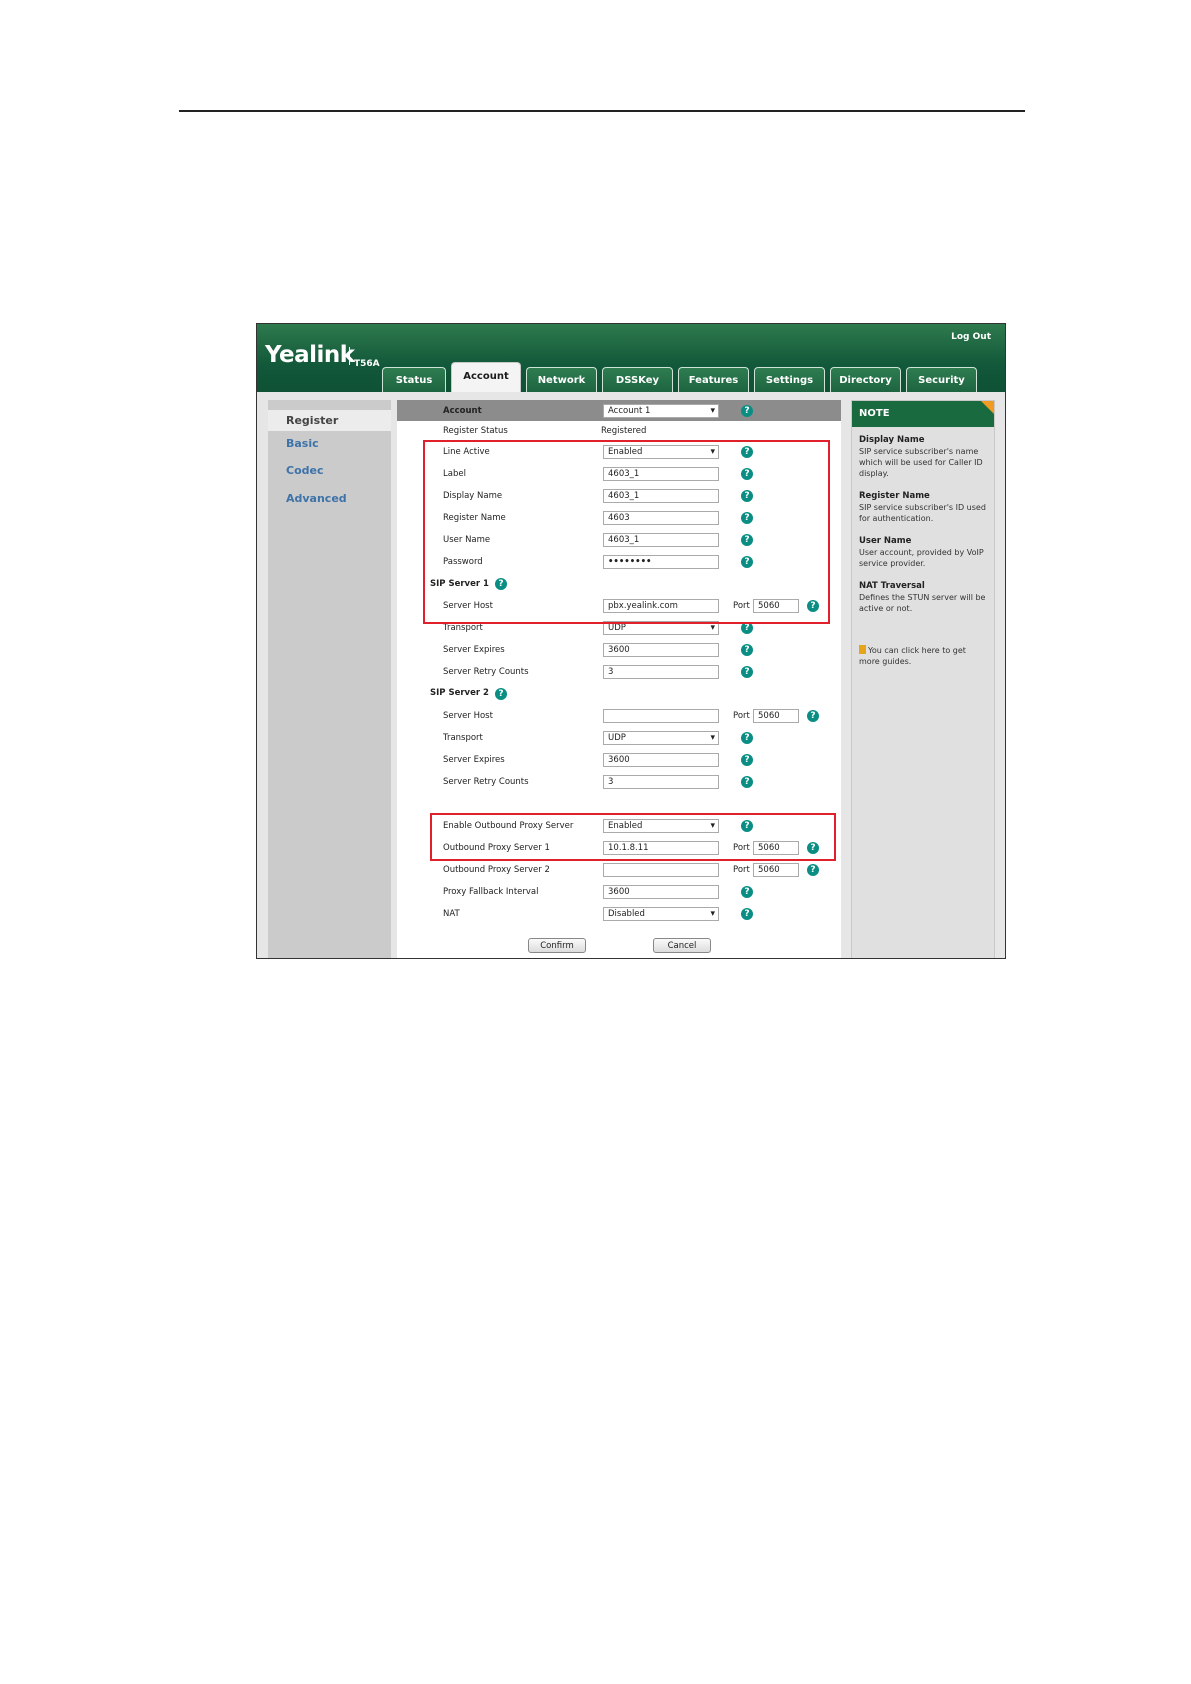  Describe the element at coordinates (561, 379) in the screenshot. I see `tab-network: Network` at that location.